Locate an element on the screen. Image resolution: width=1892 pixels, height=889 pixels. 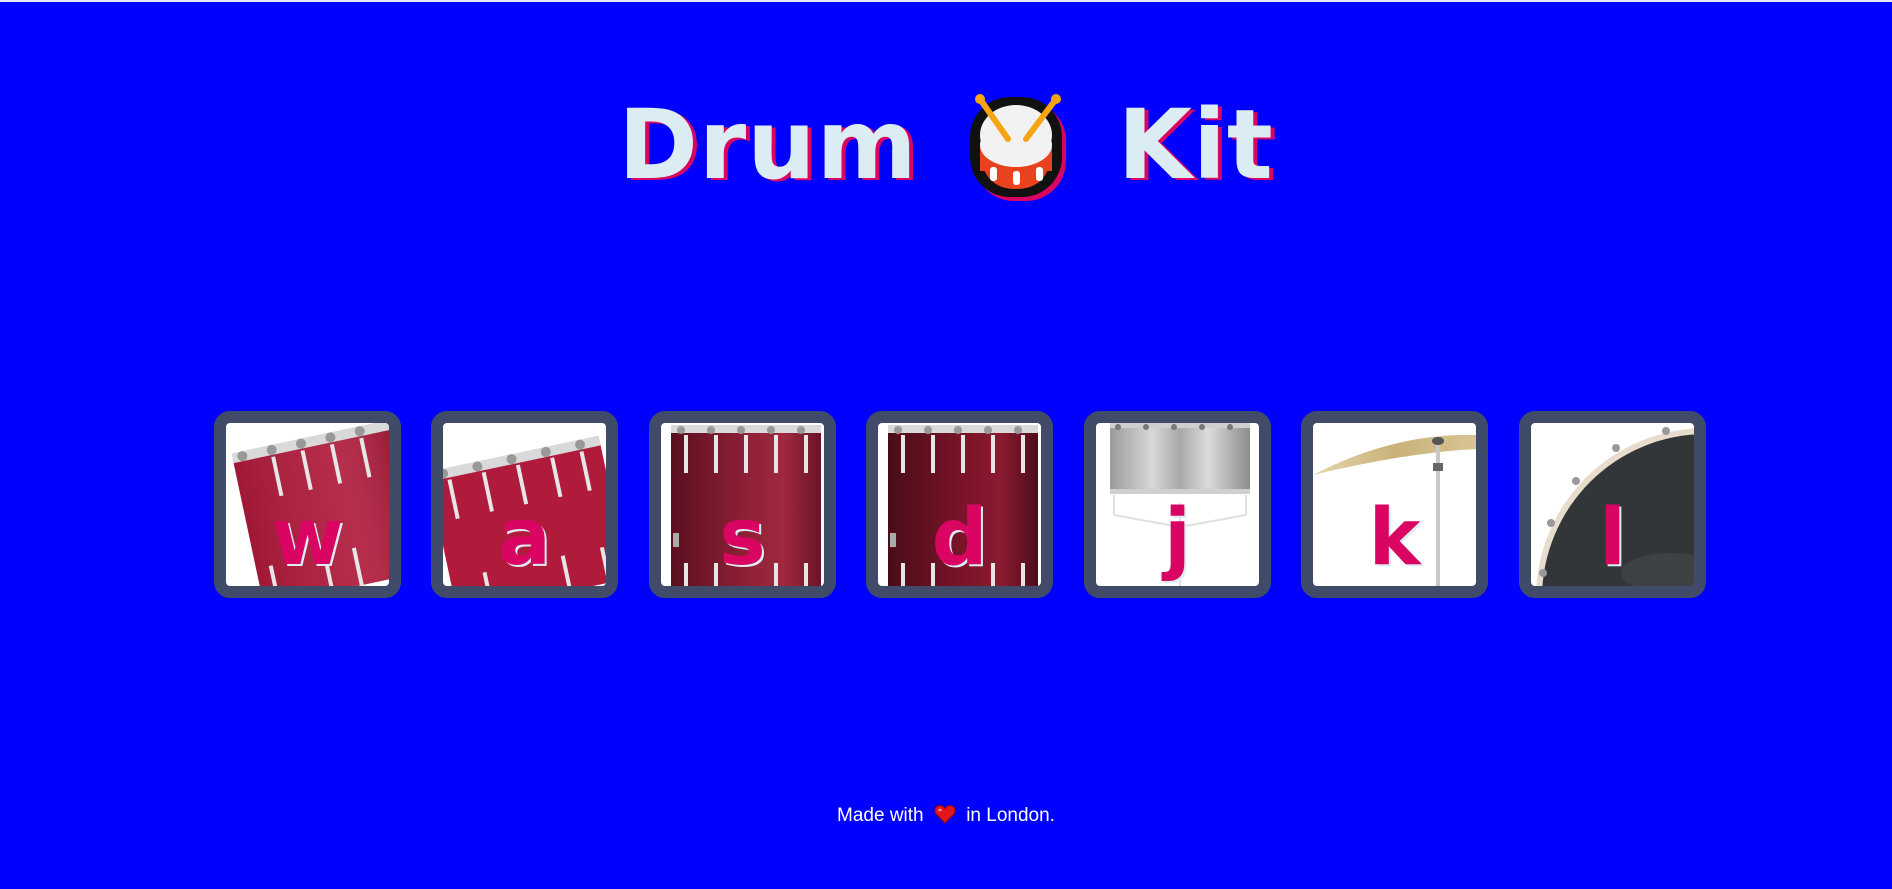
footer-text-before: Made with is located at coordinates (880, 815).